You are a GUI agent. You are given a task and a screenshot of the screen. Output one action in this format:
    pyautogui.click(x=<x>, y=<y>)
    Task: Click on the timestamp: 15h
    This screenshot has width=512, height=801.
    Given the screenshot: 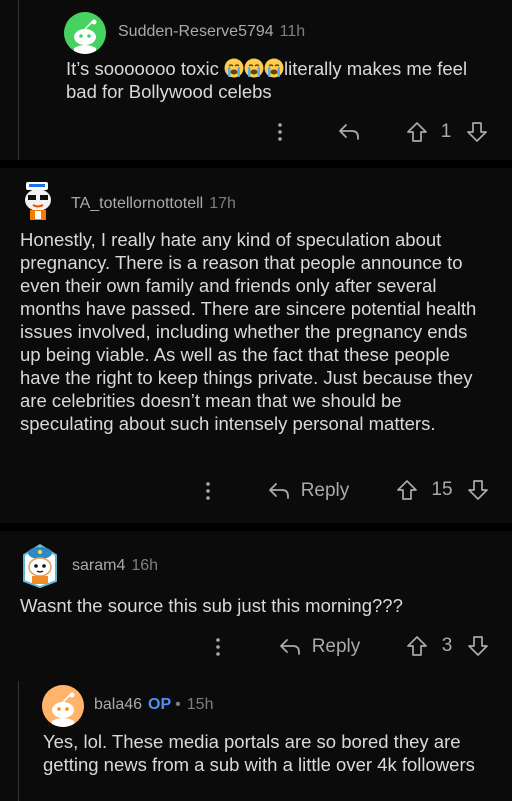 What is the action you would take?
    pyautogui.click(x=200, y=704)
    